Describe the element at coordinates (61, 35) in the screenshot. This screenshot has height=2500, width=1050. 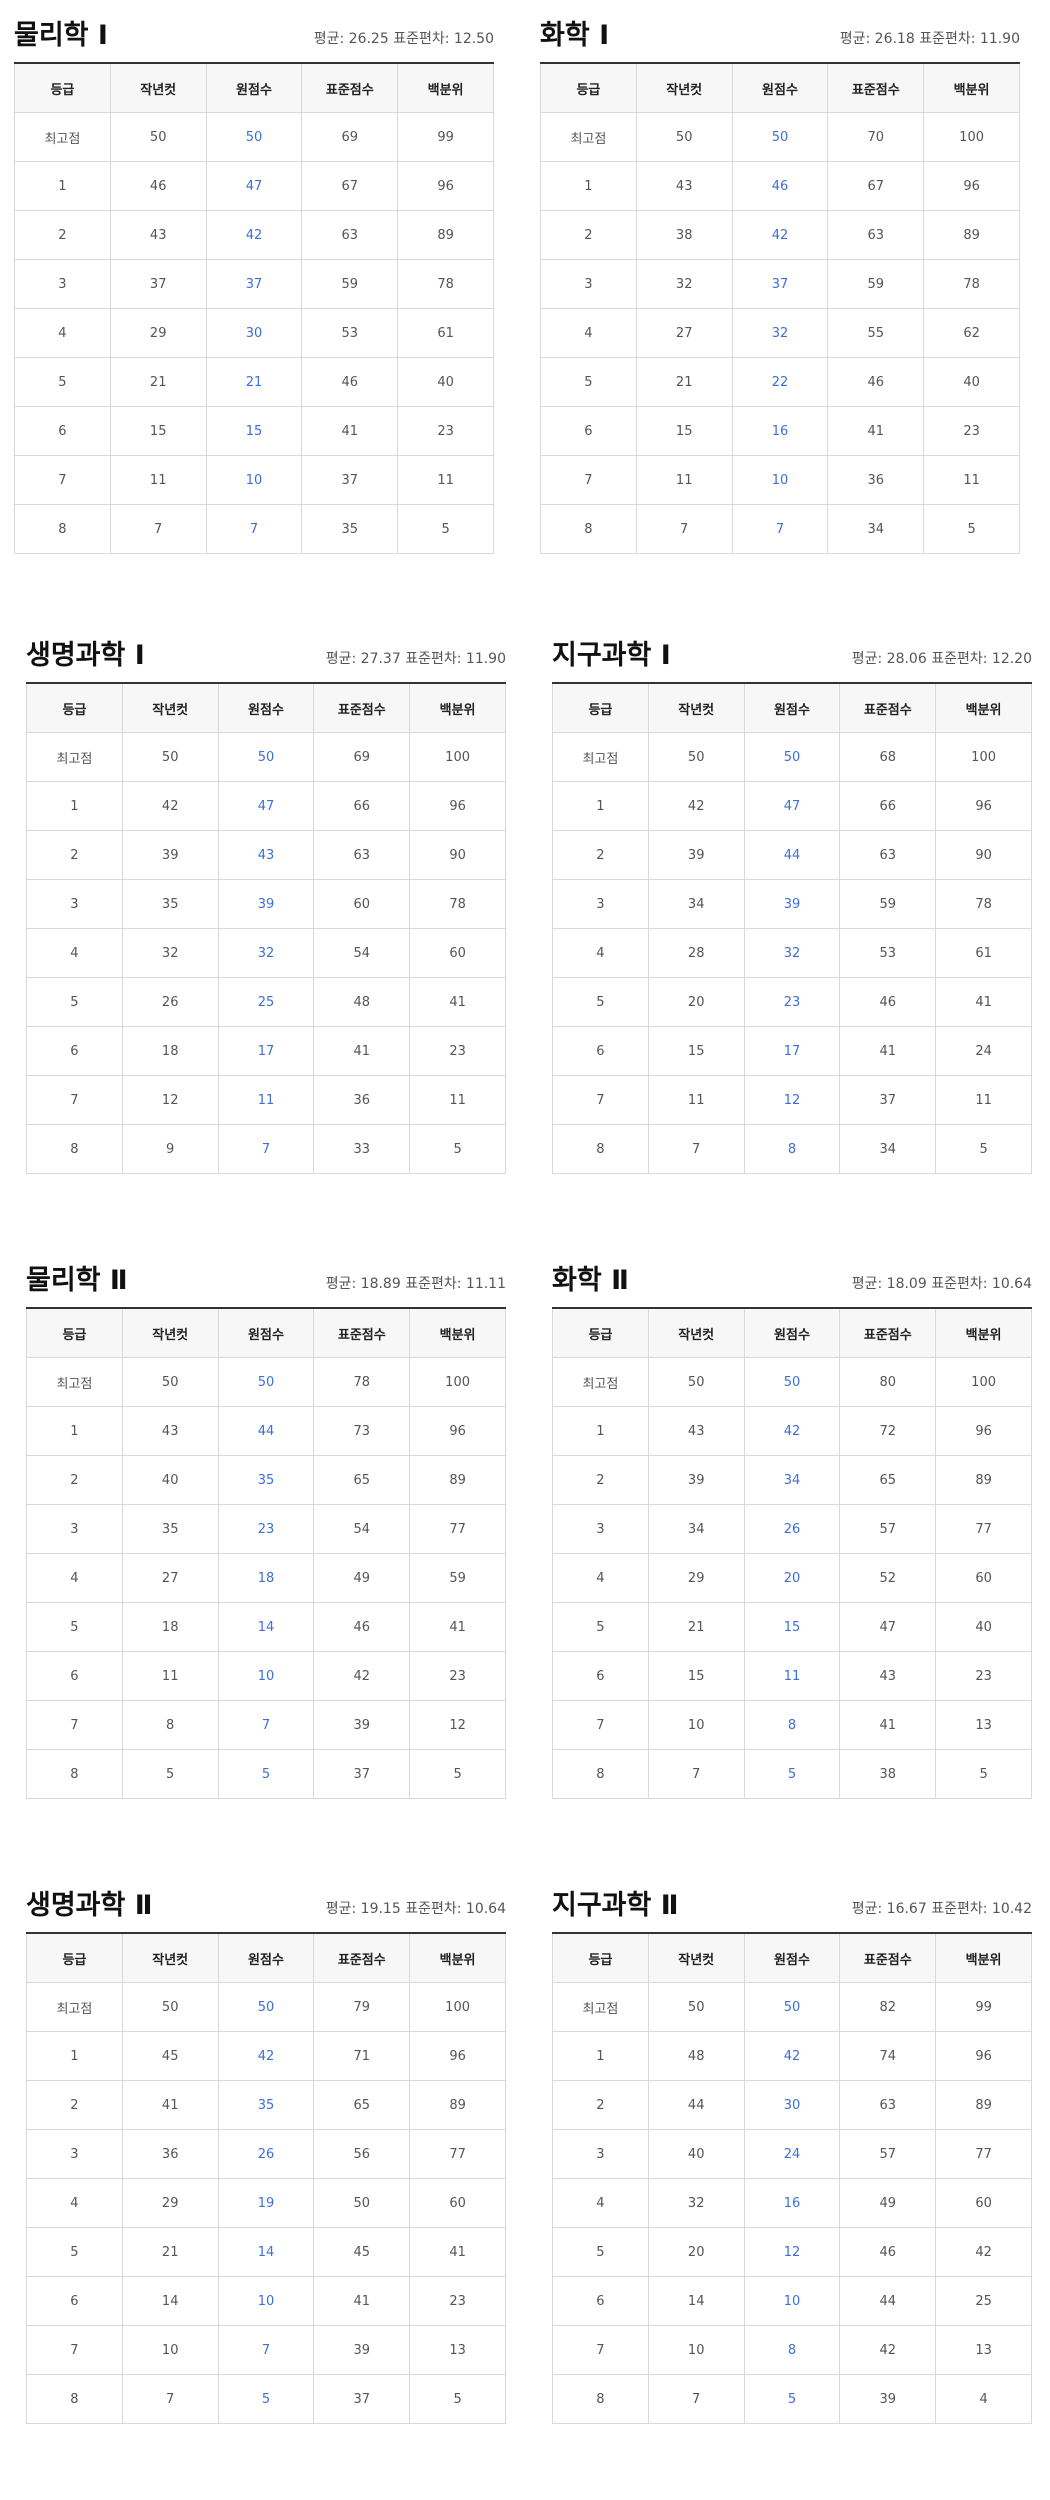
I see `subject-title: 물리학 Ⅰ` at that location.